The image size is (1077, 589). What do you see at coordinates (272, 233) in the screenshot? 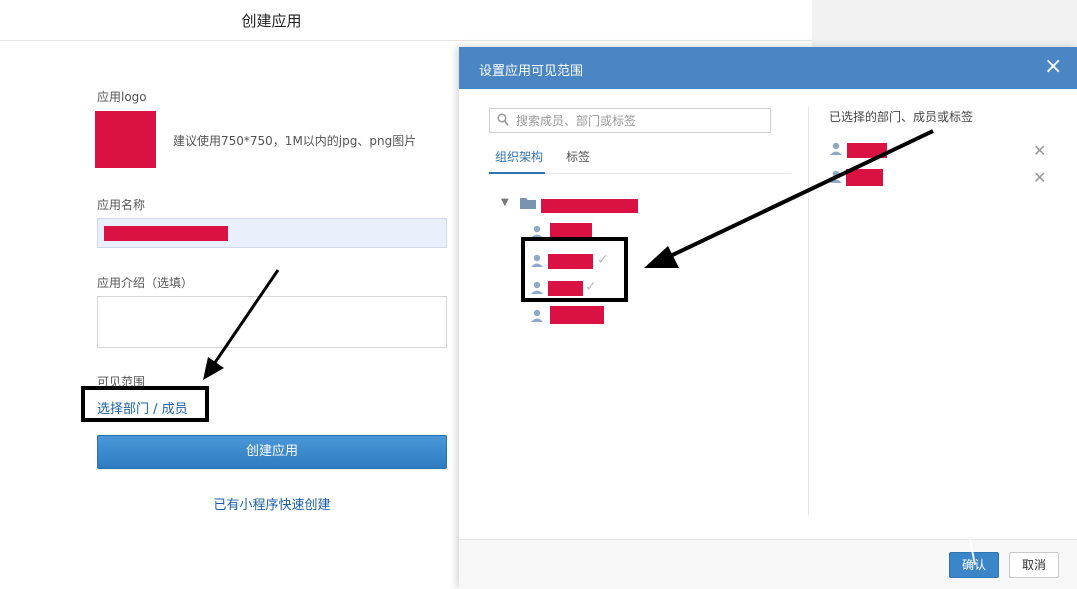
I see `app-name-field` at bounding box center [272, 233].